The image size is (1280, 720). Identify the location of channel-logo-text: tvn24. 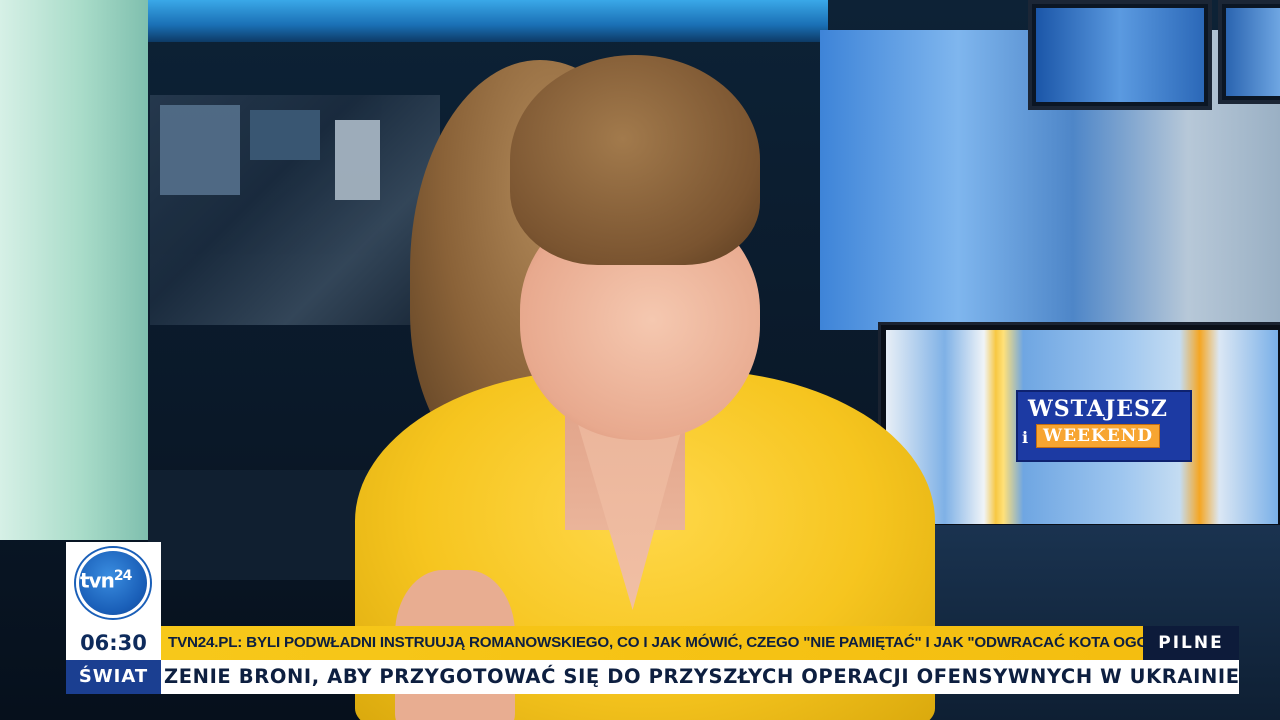
(106, 580).